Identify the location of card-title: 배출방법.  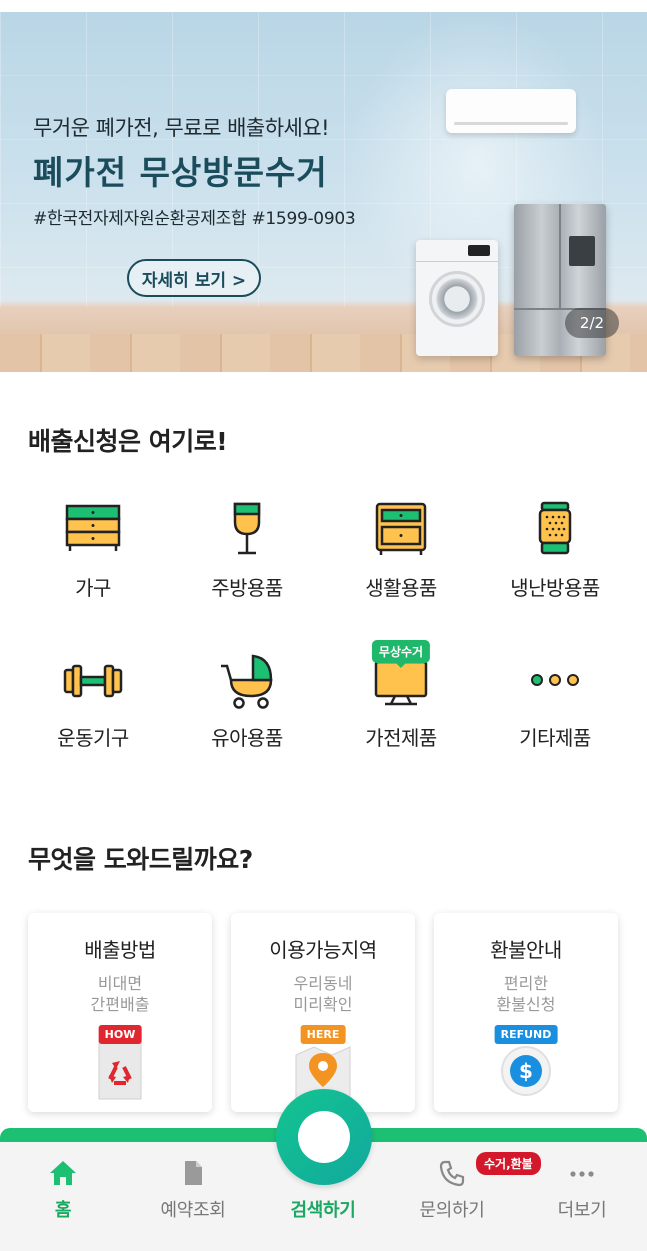
(120, 950).